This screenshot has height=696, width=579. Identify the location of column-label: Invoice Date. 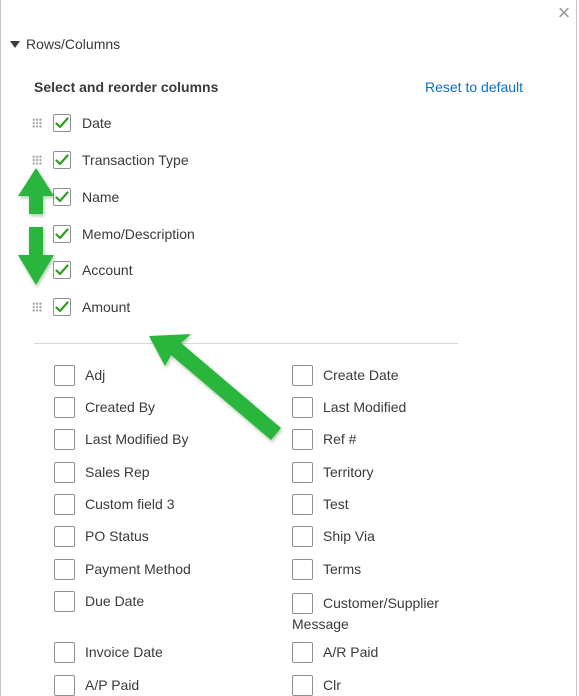
(124, 652).